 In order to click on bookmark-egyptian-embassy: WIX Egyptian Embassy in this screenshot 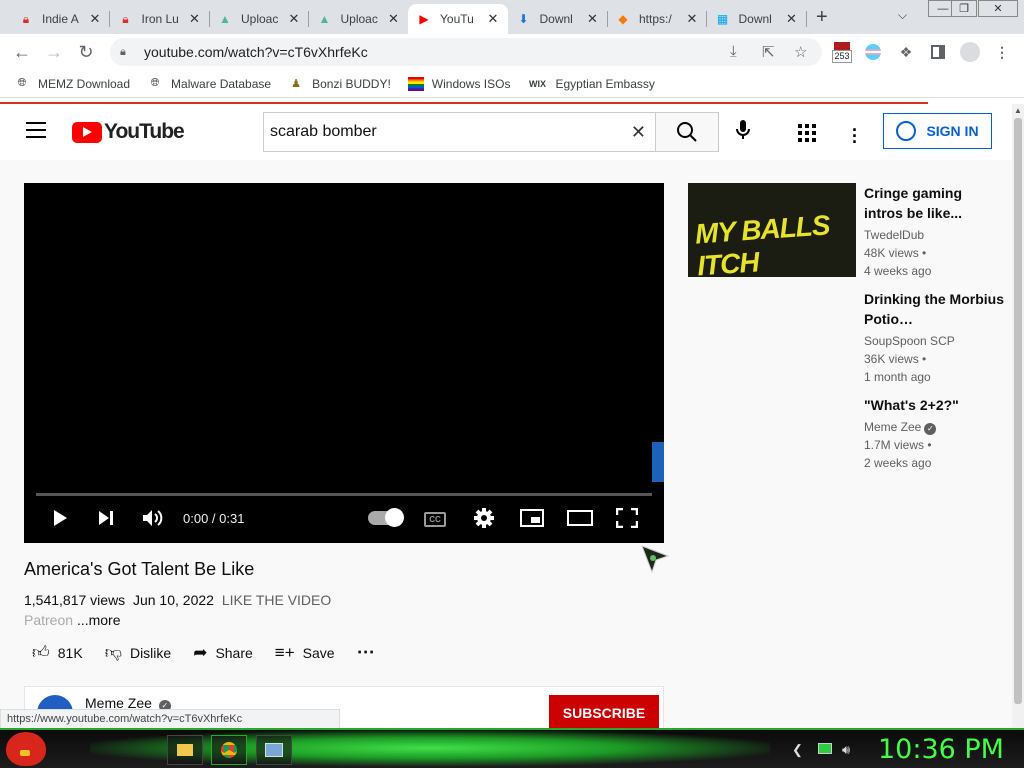, I will do `click(591, 84)`.